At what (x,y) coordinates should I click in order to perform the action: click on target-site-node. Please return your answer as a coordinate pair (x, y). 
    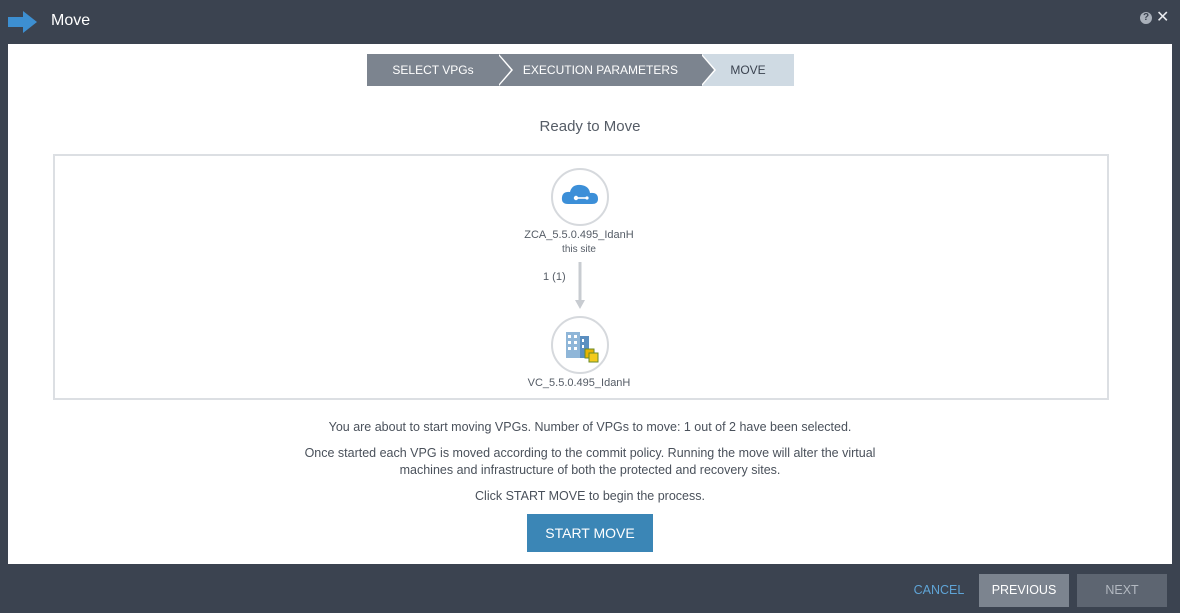
    Looking at the image, I should click on (580, 345).